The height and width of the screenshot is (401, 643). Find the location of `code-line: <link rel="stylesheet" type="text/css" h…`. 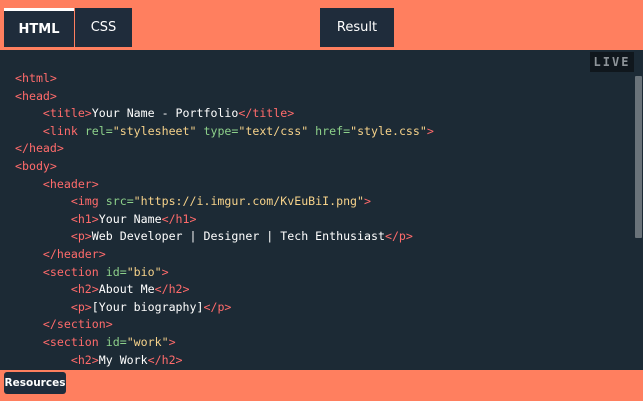

code-line: <link rel="stylesheet" type="text/css" h… is located at coordinates (224, 132).